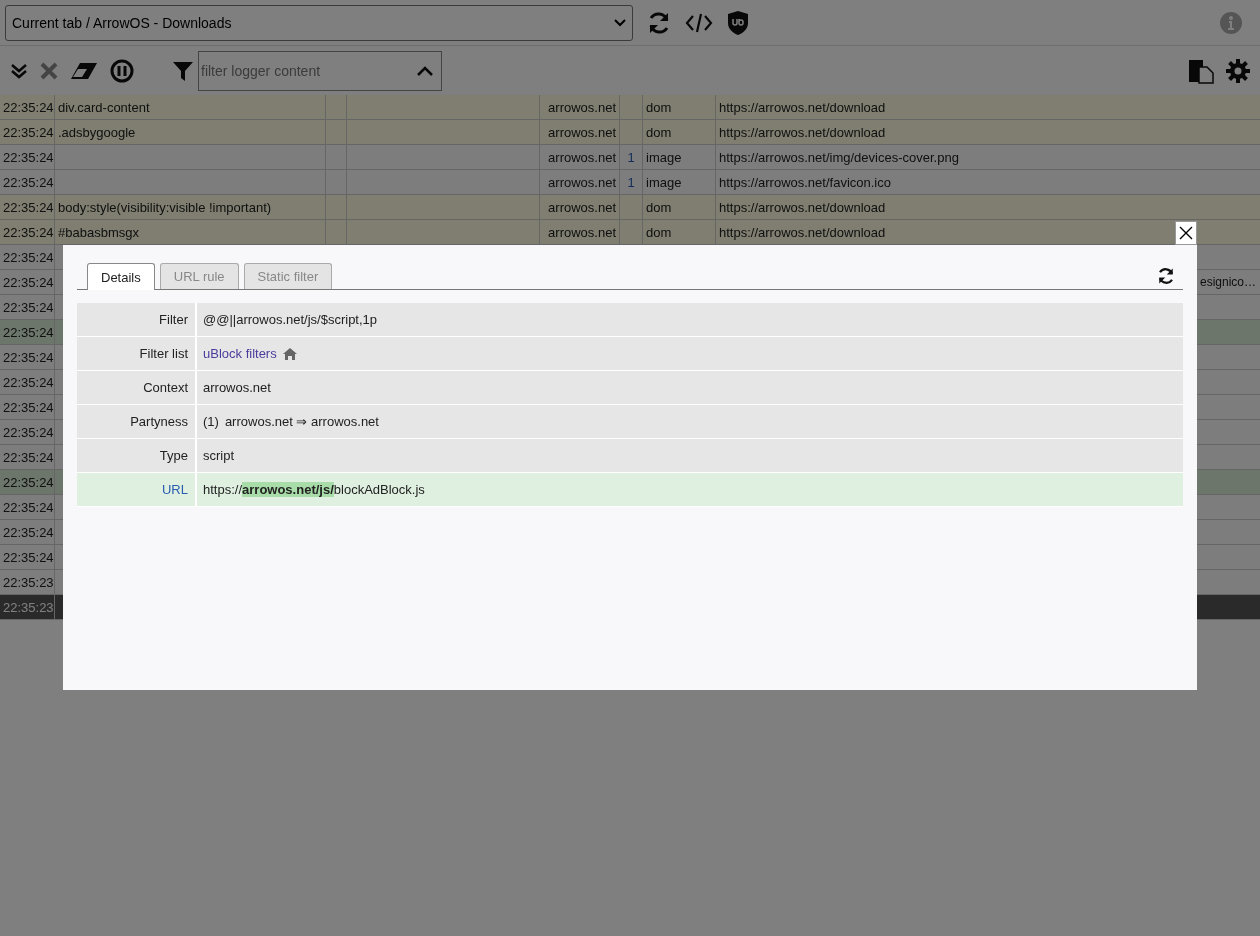  Describe the element at coordinates (630, 232) in the screenshot. I see `log-row: 22:35:24 #babasbmsgx arrowos.net dom https://arrowos.net/download` at that location.